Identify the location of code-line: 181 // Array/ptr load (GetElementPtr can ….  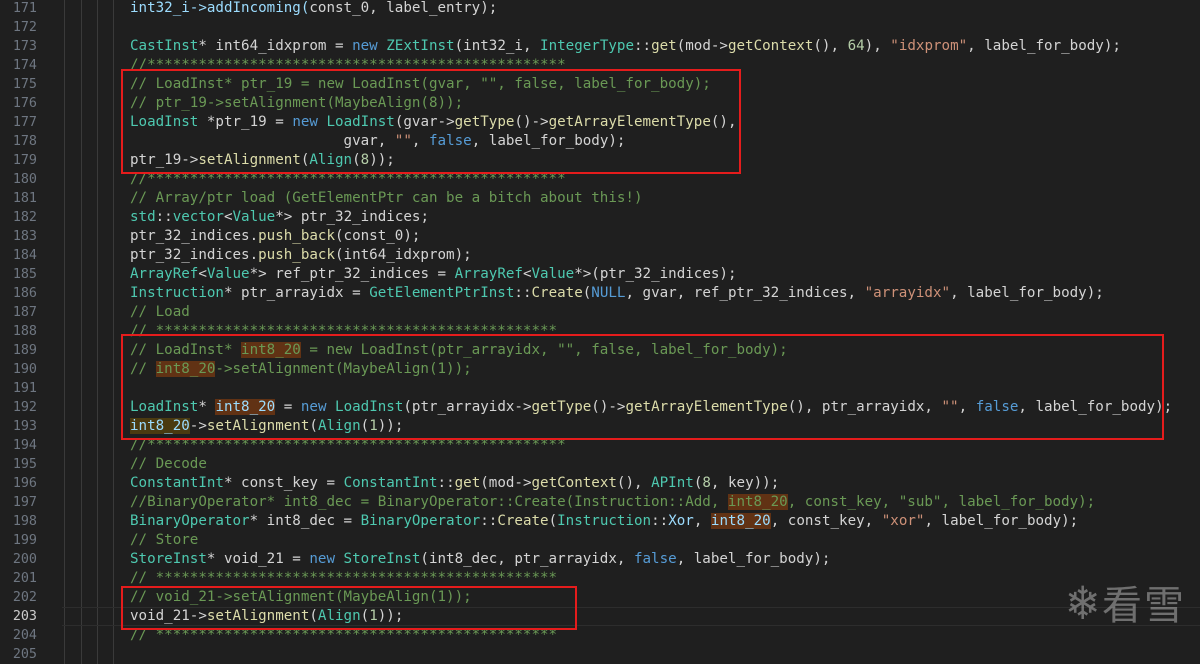
(600, 198).